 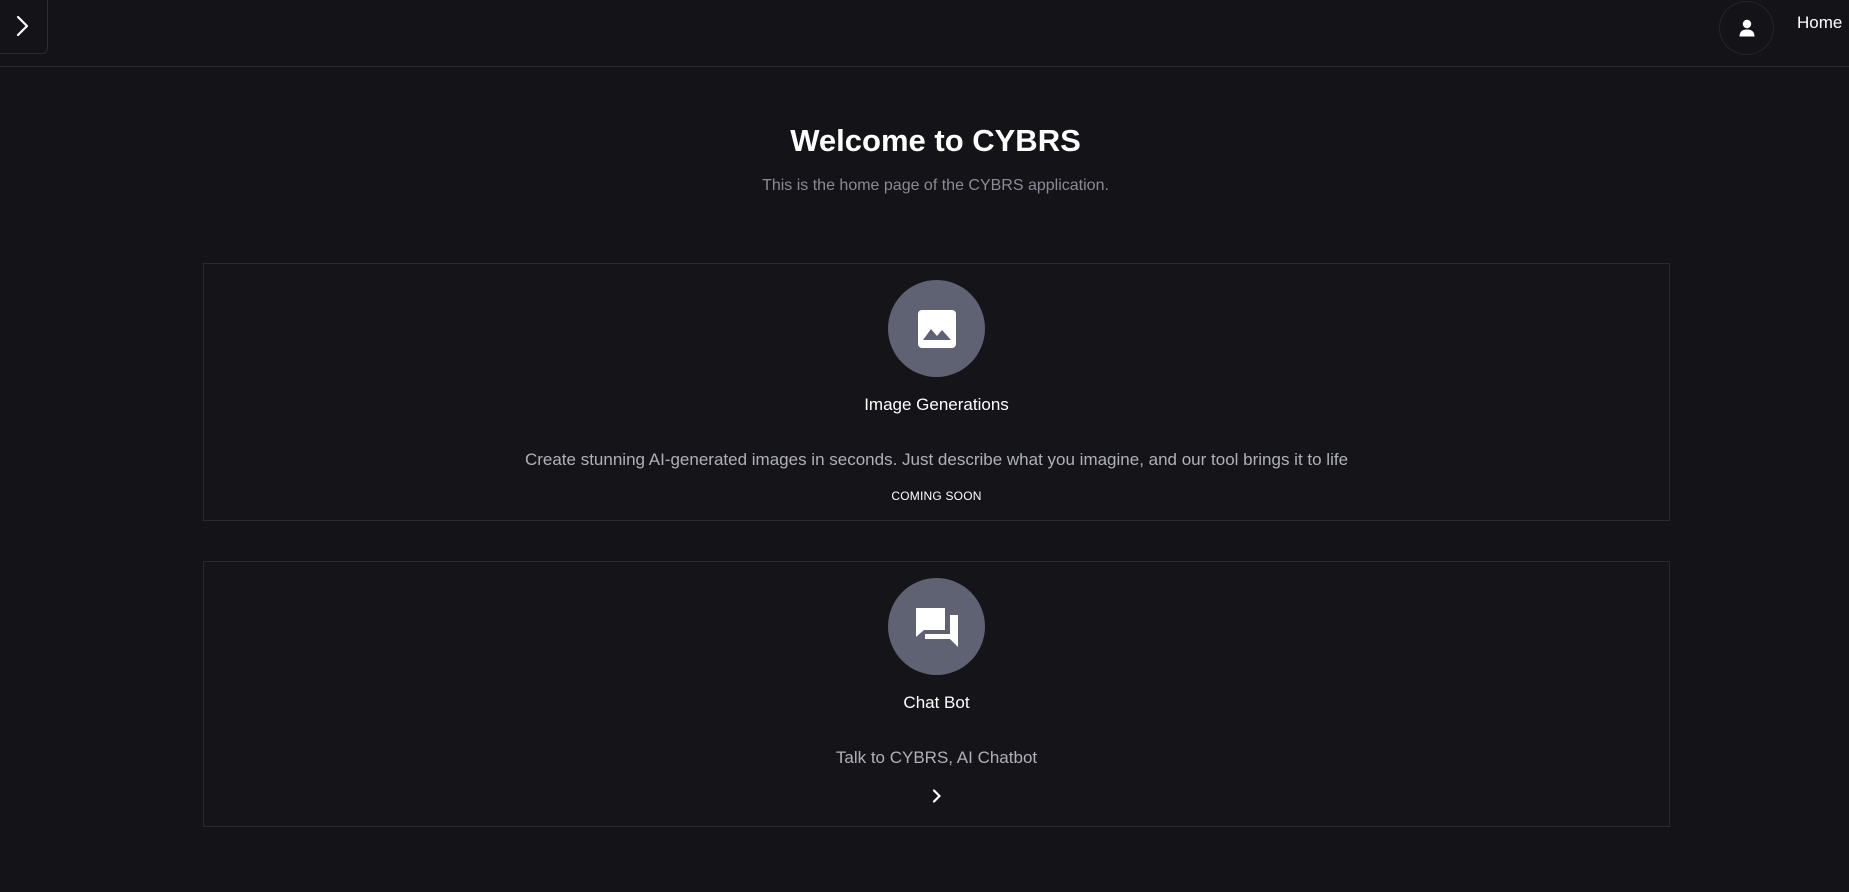 What do you see at coordinates (936, 404) in the screenshot?
I see `card-title: Image Generations` at bounding box center [936, 404].